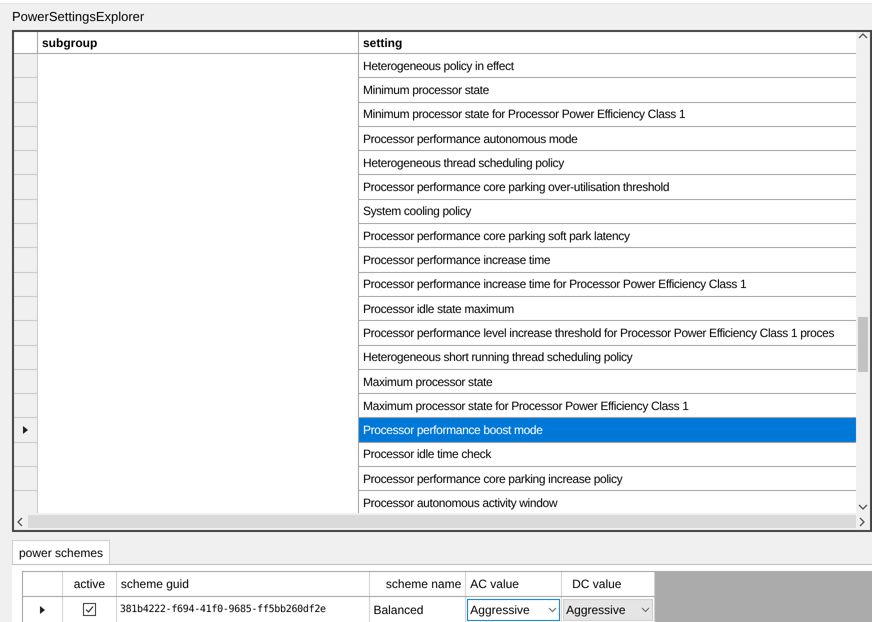 This screenshot has width=872, height=622. Describe the element at coordinates (198, 42) in the screenshot. I see `column-header: subgroup` at that location.